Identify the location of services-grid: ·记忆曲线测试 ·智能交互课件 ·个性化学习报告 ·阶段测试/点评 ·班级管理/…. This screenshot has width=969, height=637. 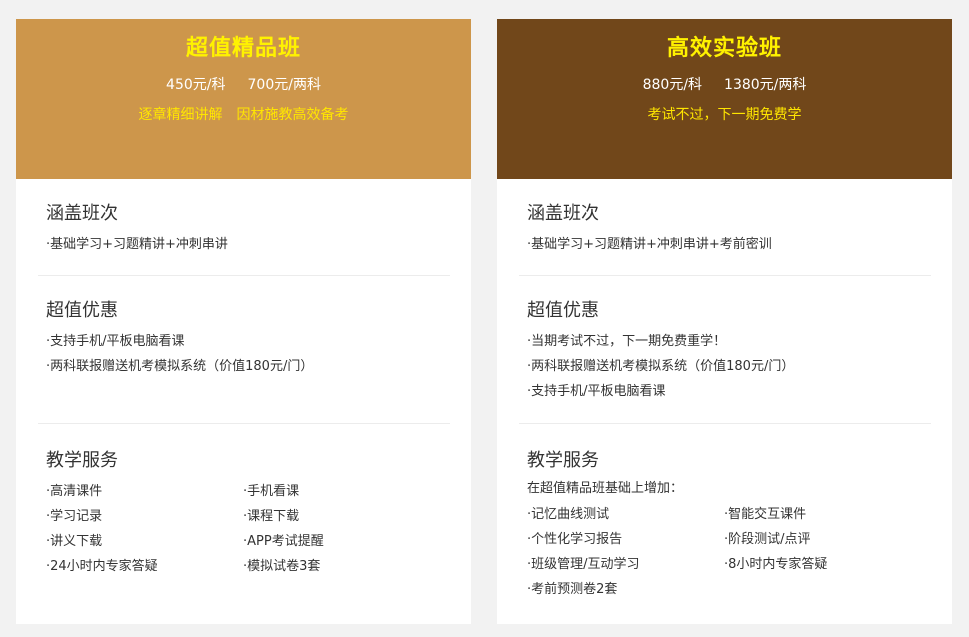
(725, 552).